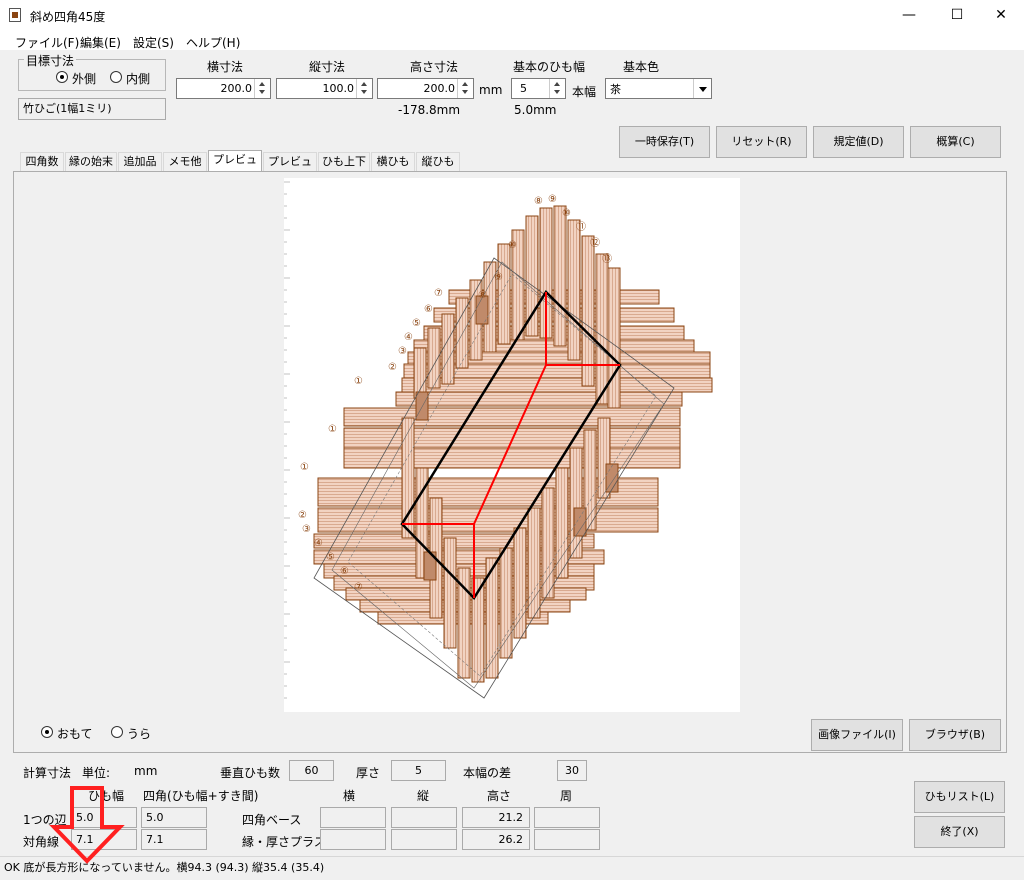 The width and height of the screenshot is (1024, 880). What do you see at coordinates (117, 732) in the screenshot?
I see `face-back-radio` at bounding box center [117, 732].